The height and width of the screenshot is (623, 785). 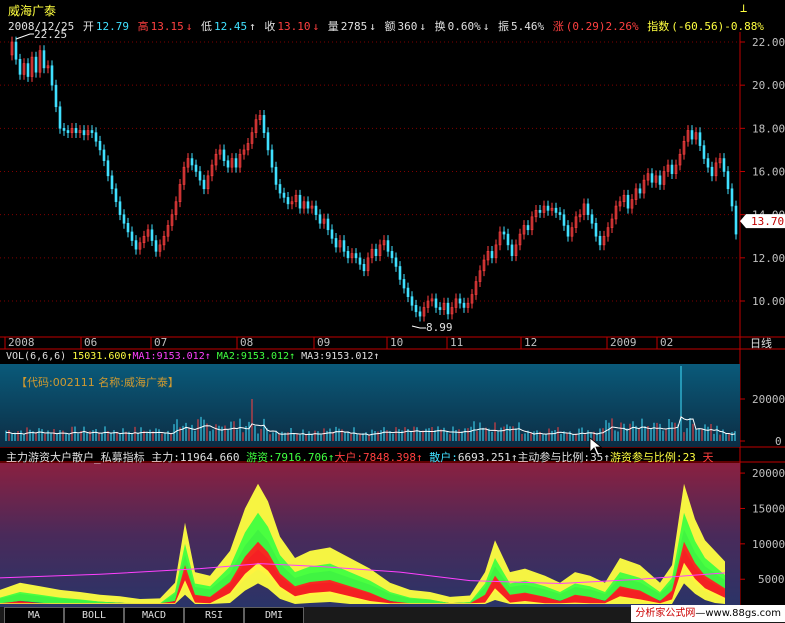 What do you see at coordinates (34, 615) in the screenshot?
I see `tab-ma: MA` at bounding box center [34, 615].